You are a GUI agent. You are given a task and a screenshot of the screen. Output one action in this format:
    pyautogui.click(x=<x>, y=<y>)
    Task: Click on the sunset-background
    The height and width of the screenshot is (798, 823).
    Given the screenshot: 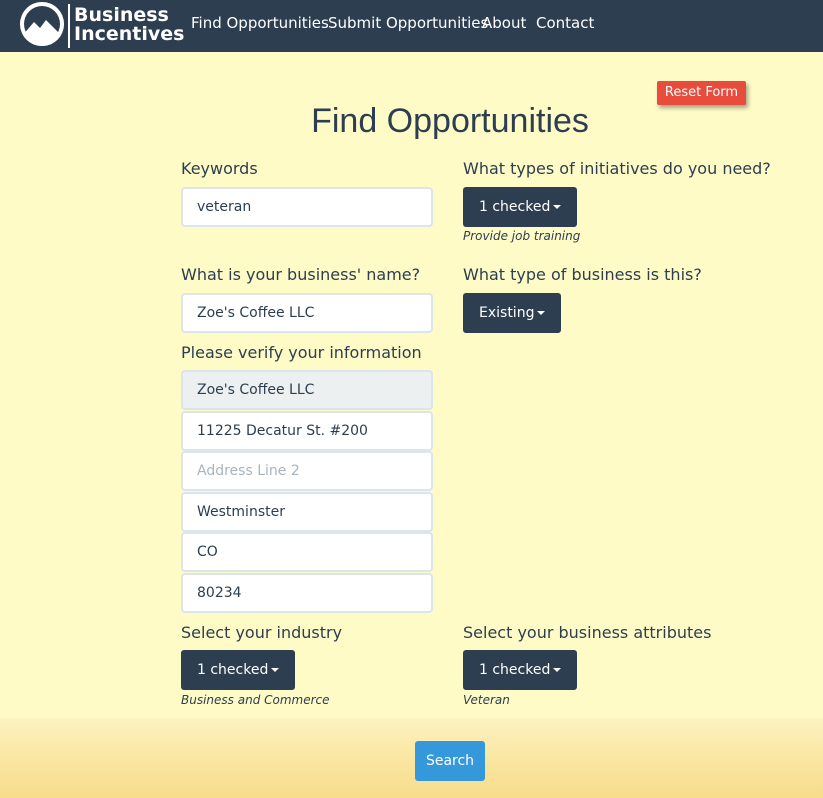 What is the action you would take?
    pyautogui.click(x=411, y=758)
    